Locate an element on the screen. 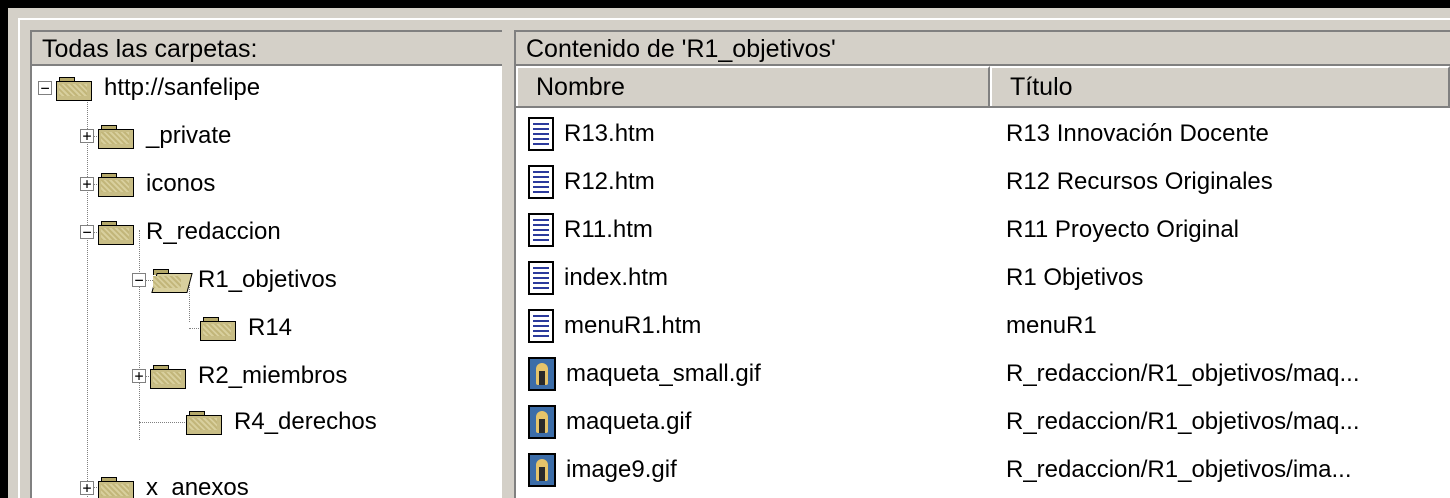 The width and height of the screenshot is (1450, 498). tree-item-iconos: + iconos is located at coordinates (147, 184).